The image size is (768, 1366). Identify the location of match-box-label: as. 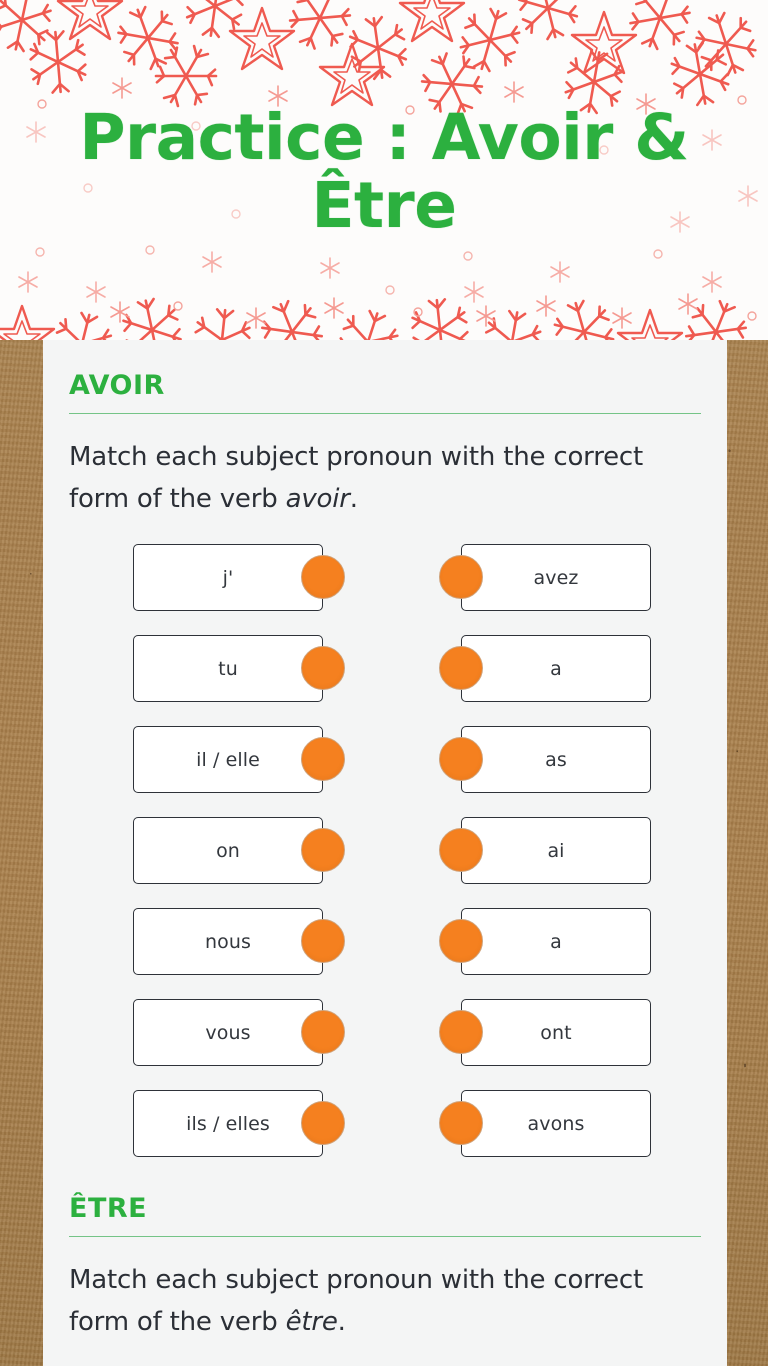
(556, 759).